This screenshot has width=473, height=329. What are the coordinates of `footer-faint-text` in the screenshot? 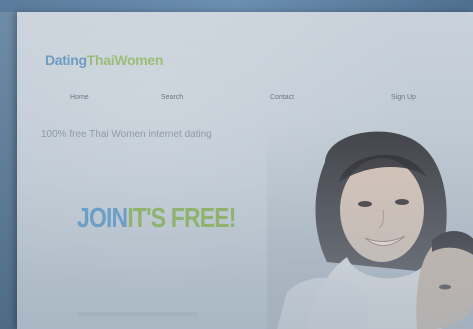 It's located at (137, 314).